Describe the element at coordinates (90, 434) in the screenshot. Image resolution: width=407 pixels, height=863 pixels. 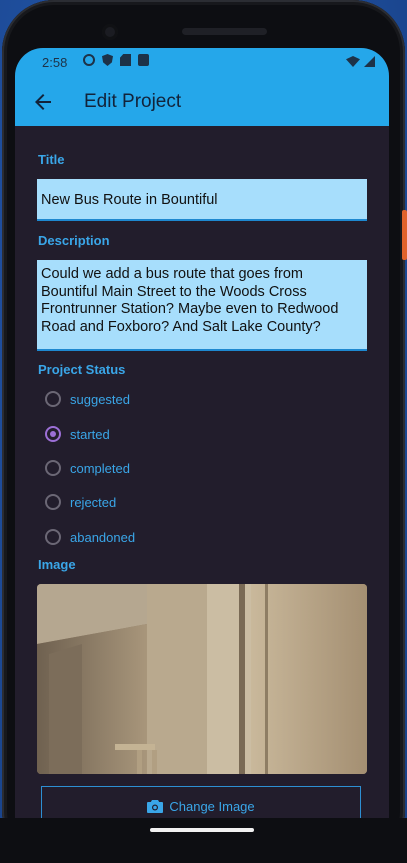
I see `radio-label: started` at that location.